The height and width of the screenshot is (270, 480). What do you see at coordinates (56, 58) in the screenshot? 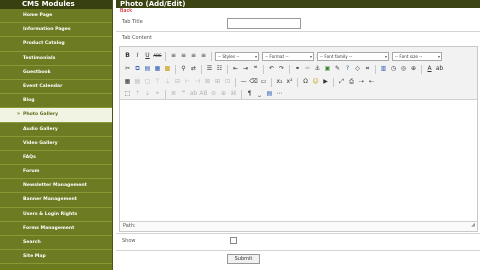
I see `sidebar-item: Testimonials` at bounding box center [56, 58].